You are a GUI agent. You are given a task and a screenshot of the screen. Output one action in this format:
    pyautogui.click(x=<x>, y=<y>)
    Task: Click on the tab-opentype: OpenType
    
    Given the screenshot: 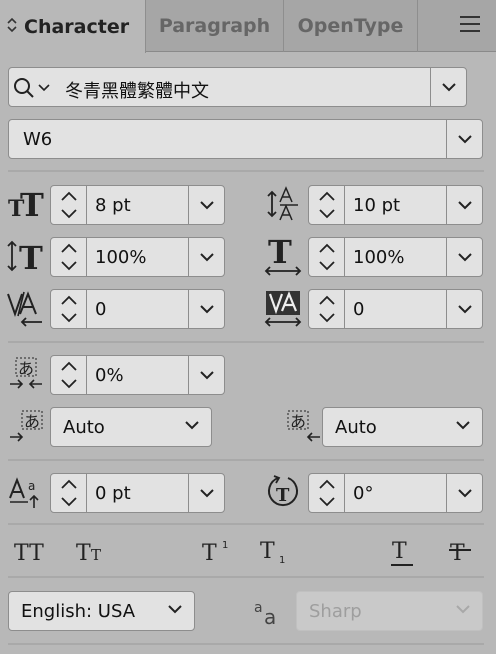 What is the action you would take?
    pyautogui.click(x=351, y=26)
    